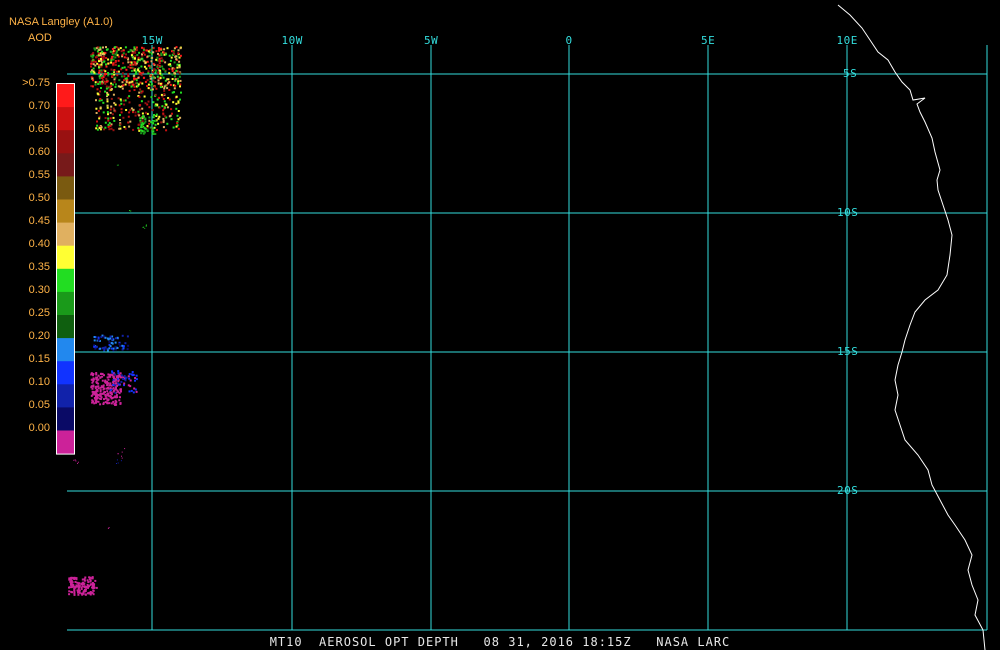  What do you see at coordinates (292, 40) in the screenshot?
I see `lon-label: 10W` at bounding box center [292, 40].